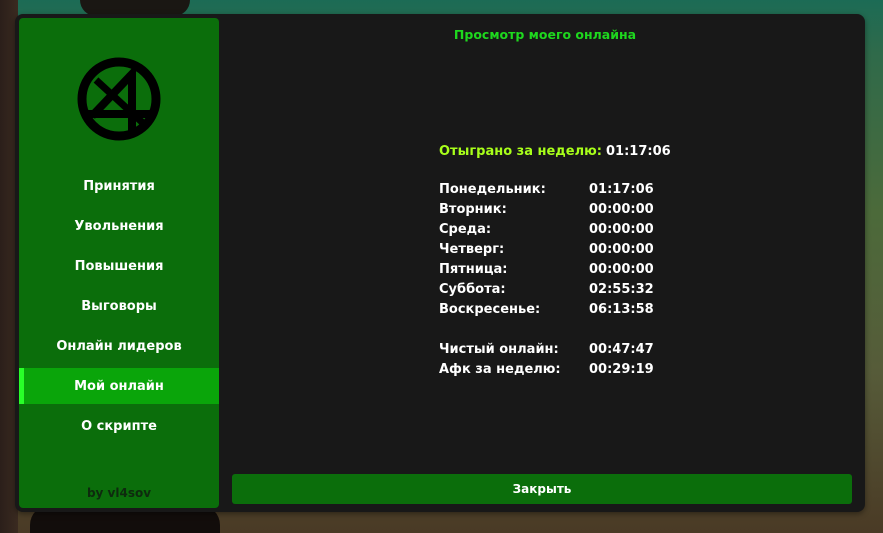 The image size is (883, 533). Describe the element at coordinates (545, 34) in the screenshot. I see `page-title: Просмотр моего онлайна` at that location.